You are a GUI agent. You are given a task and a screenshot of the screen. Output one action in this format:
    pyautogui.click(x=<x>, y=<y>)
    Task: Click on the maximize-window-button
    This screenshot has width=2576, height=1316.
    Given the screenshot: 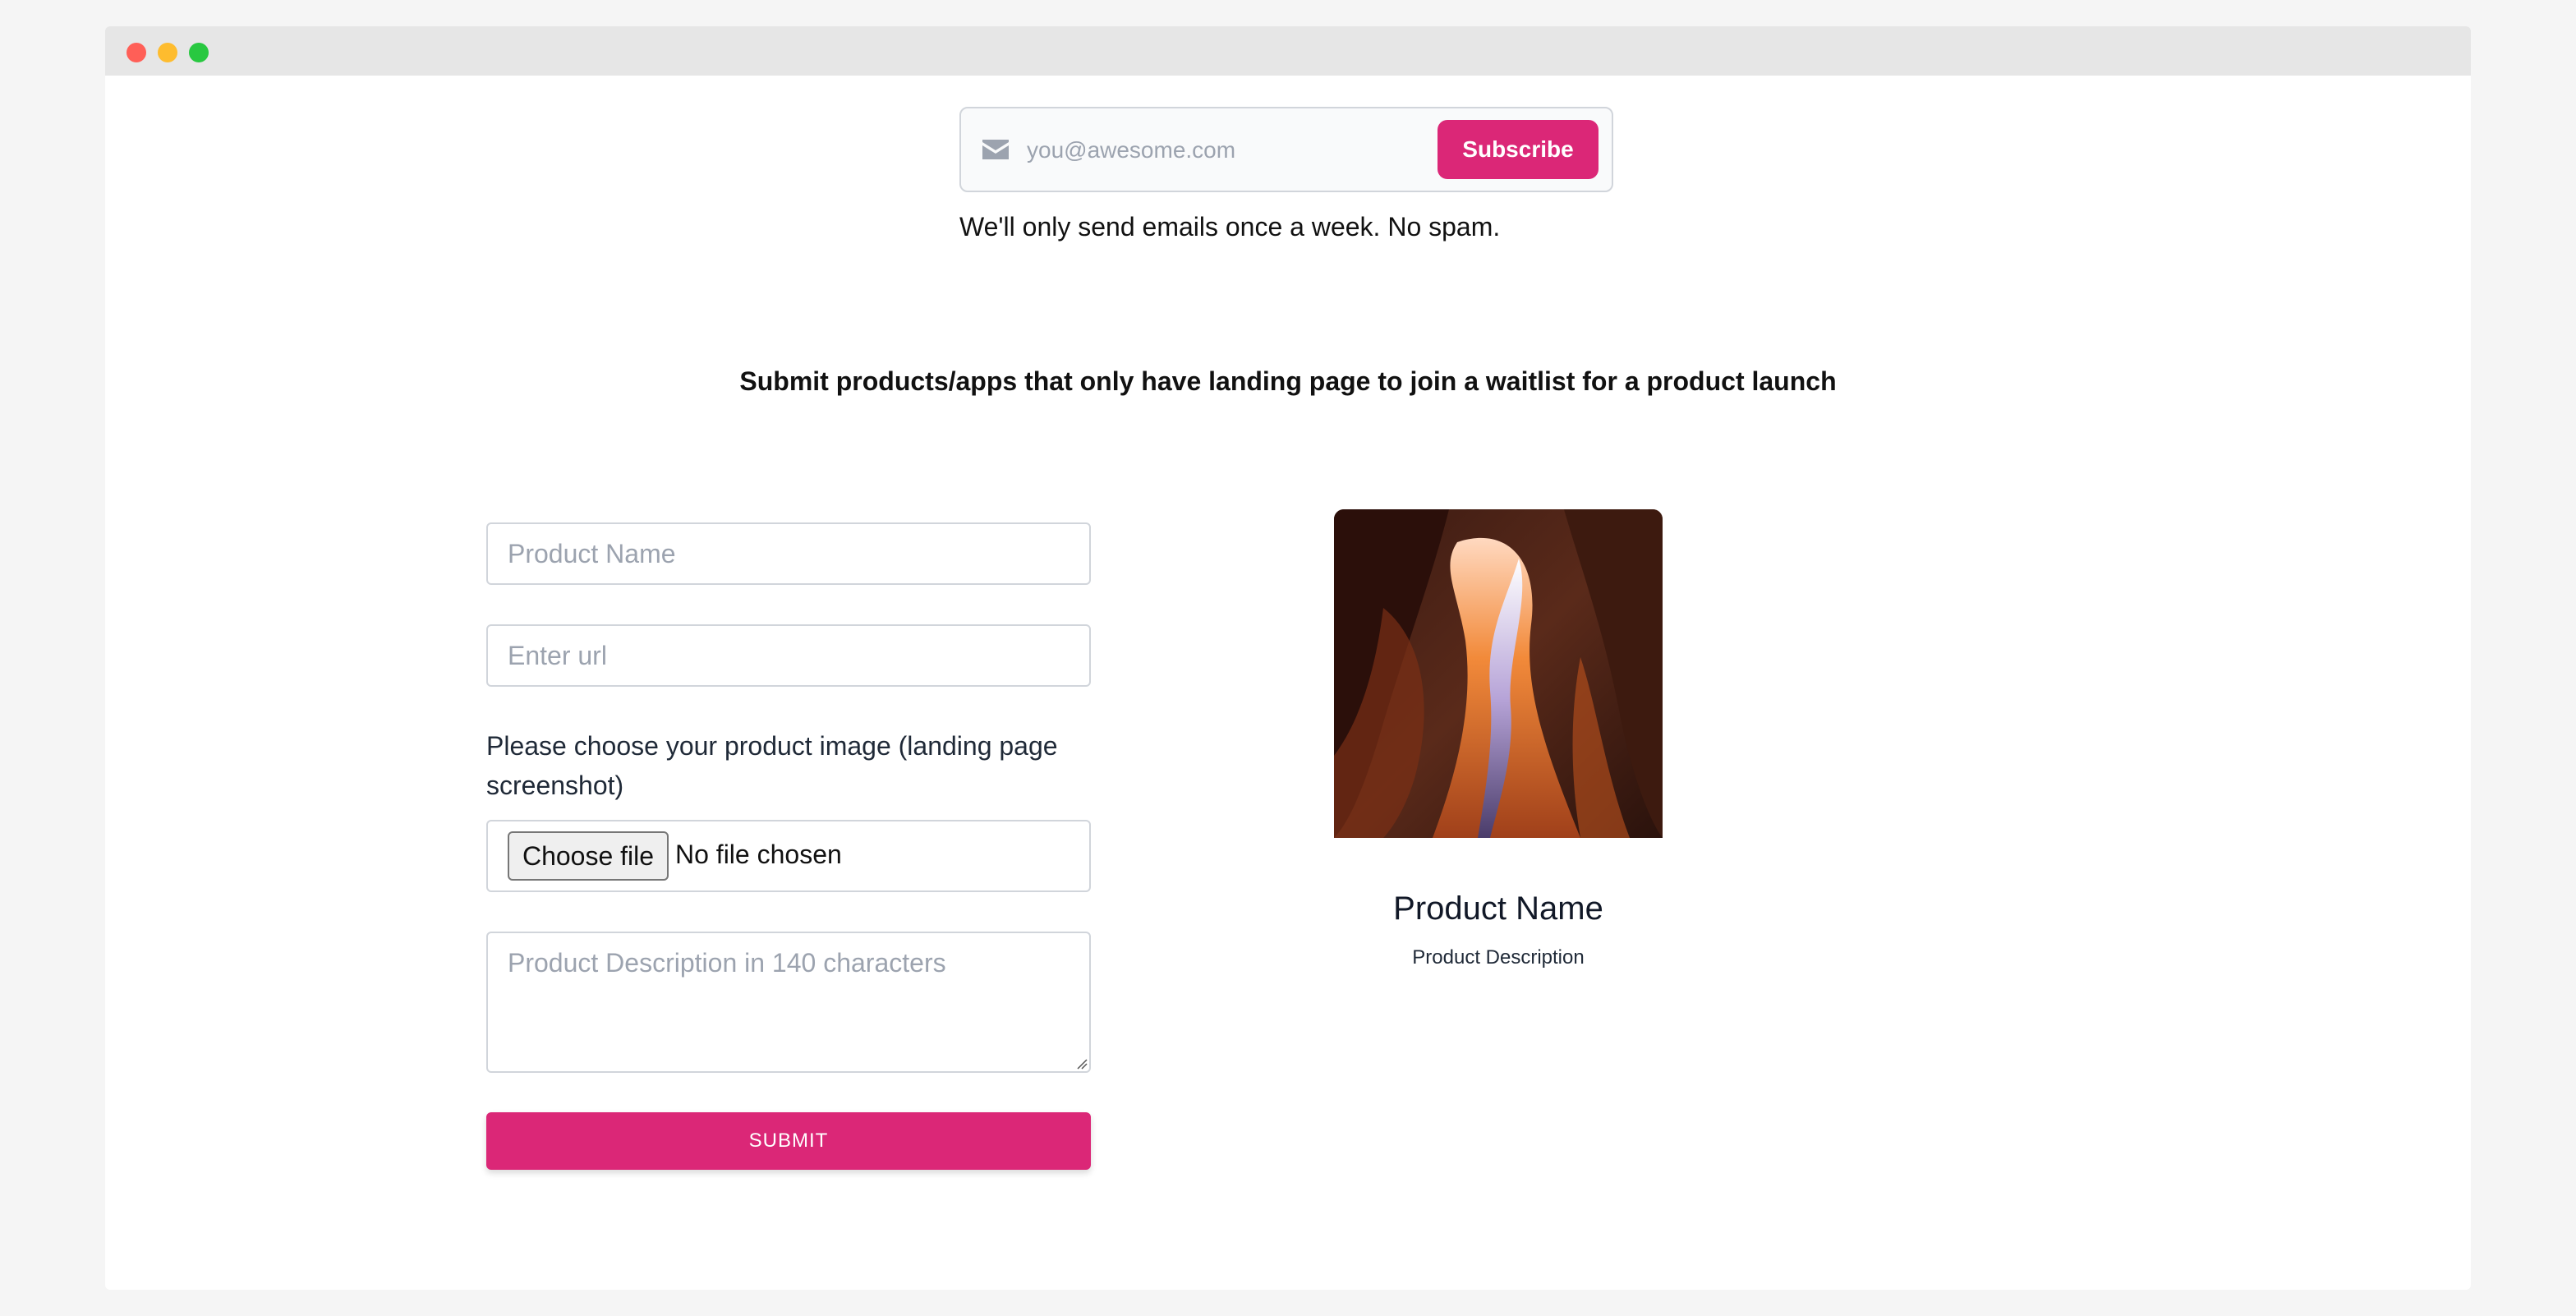 What is the action you would take?
    pyautogui.click(x=199, y=52)
    